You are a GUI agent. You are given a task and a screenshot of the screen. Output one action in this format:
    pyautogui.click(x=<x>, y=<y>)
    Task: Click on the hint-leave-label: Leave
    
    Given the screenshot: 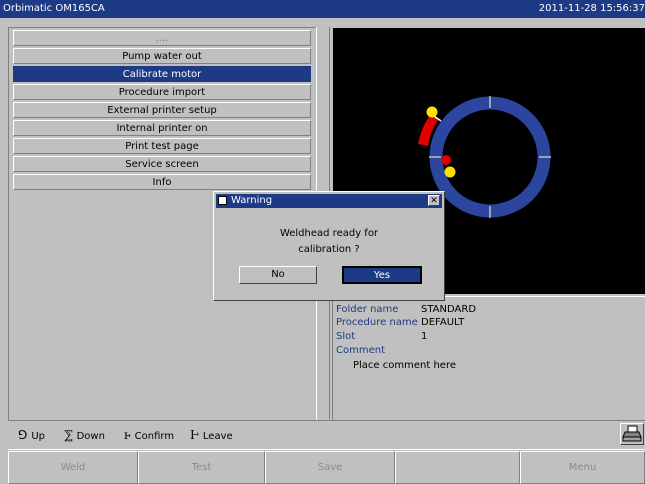 What is the action you would take?
    pyautogui.click(x=217, y=436)
    